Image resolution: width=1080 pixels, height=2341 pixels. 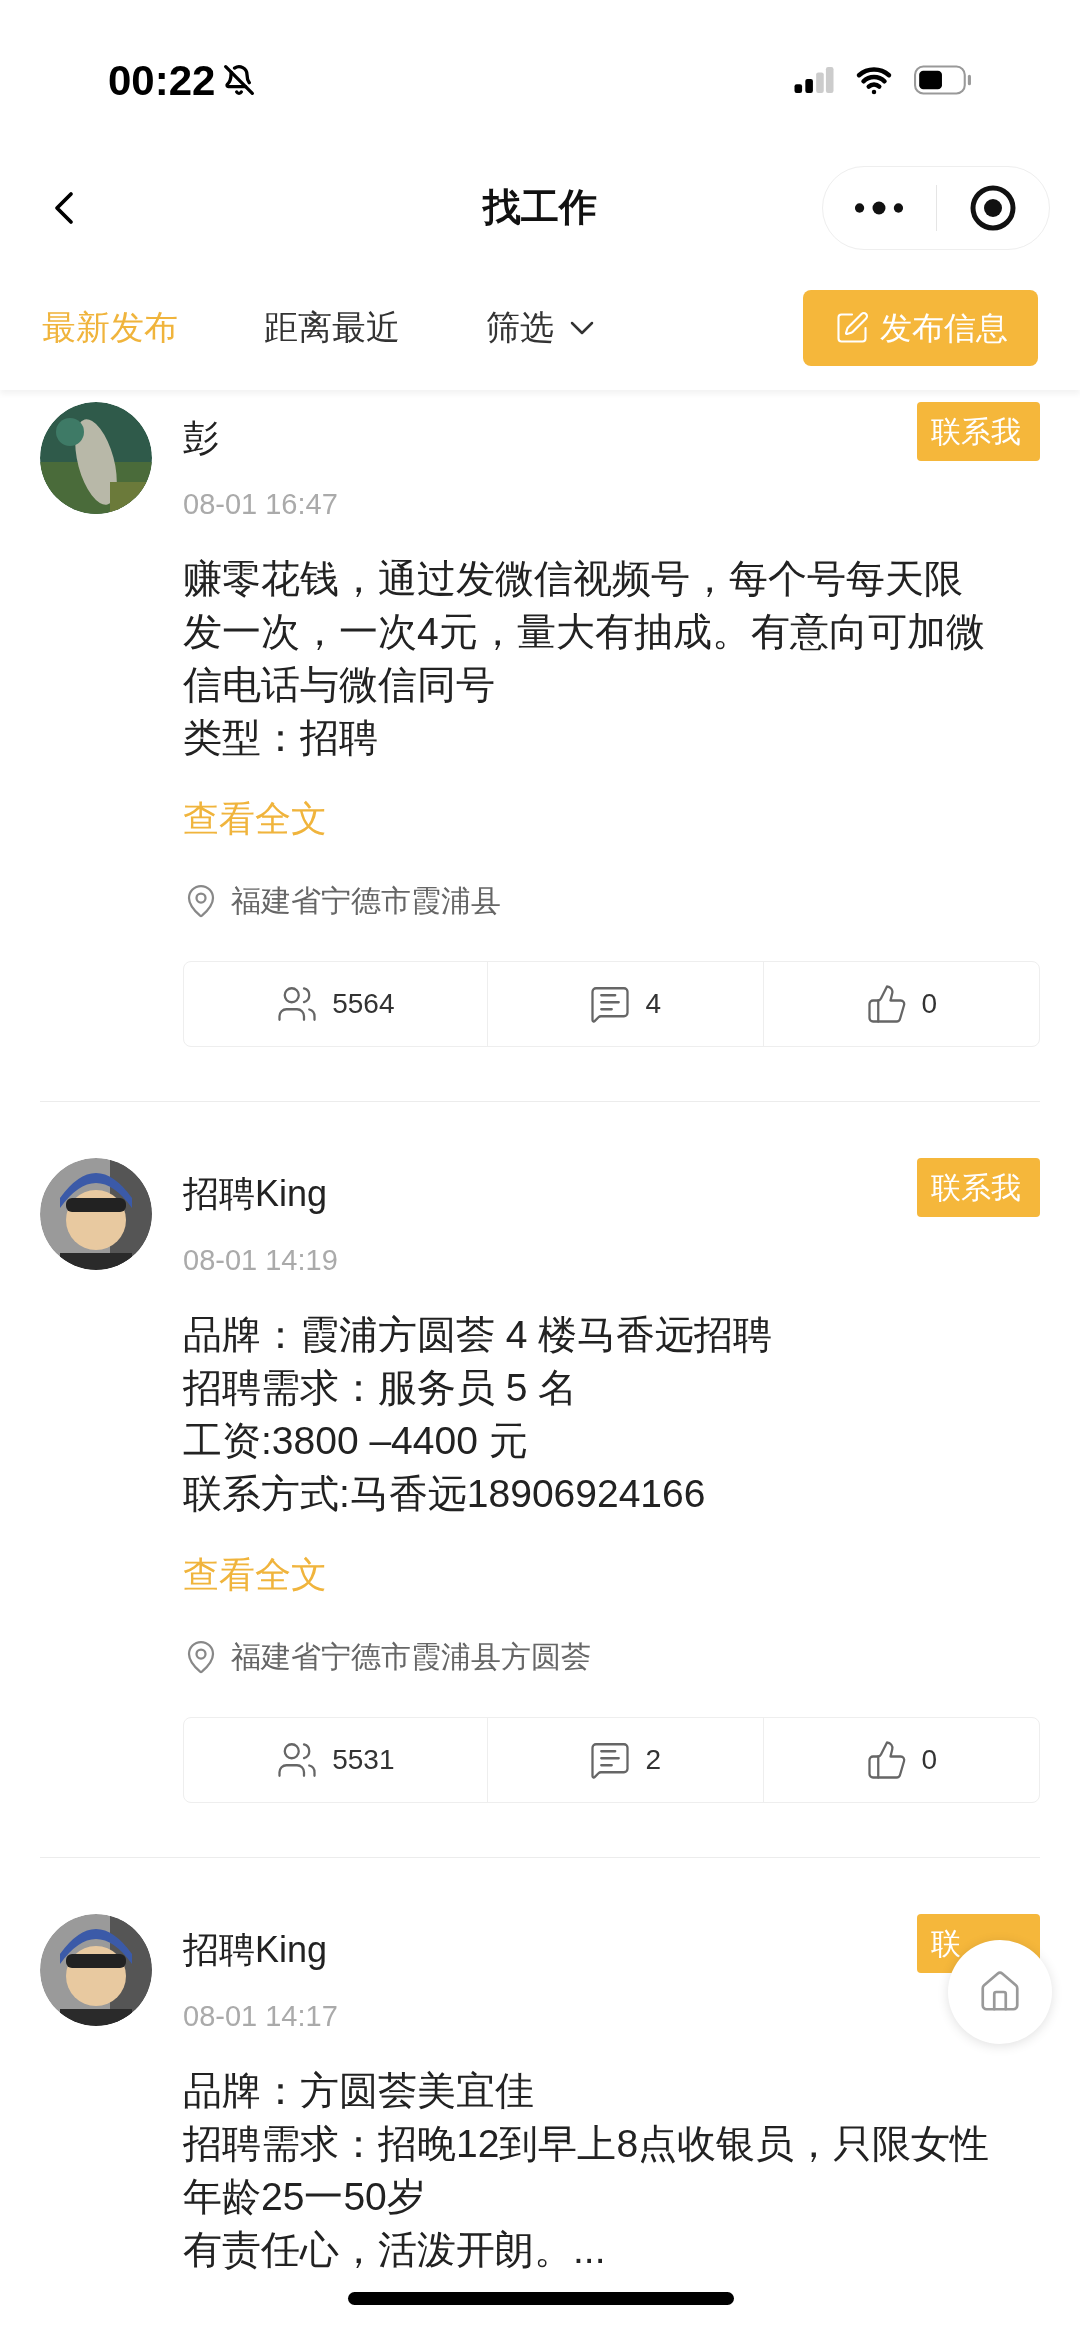 I want to click on filter-tab: 筛选, so click(x=544, y=327).